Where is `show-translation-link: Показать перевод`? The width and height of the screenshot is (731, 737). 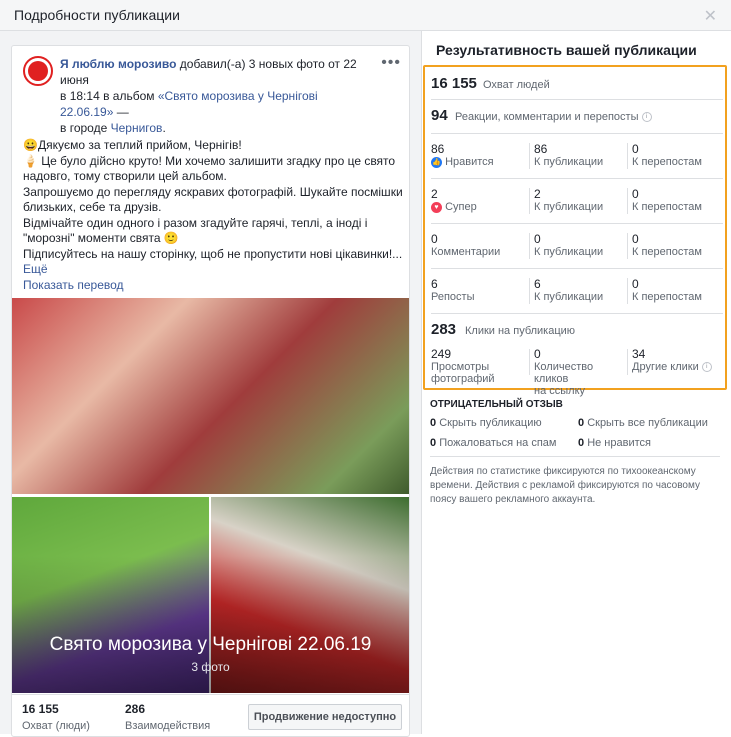 show-translation-link: Показать перевод is located at coordinates (213, 286).